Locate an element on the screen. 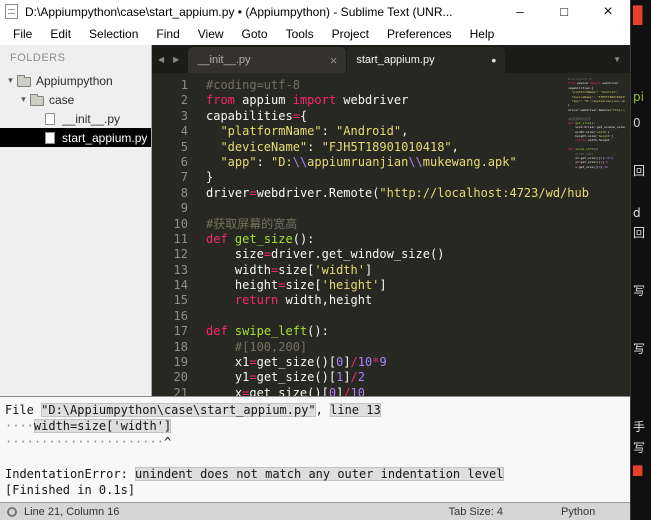 The width and height of the screenshot is (651, 520). minimap-line: x=get_size()[0]/10 is located at coordinates (588, 166).